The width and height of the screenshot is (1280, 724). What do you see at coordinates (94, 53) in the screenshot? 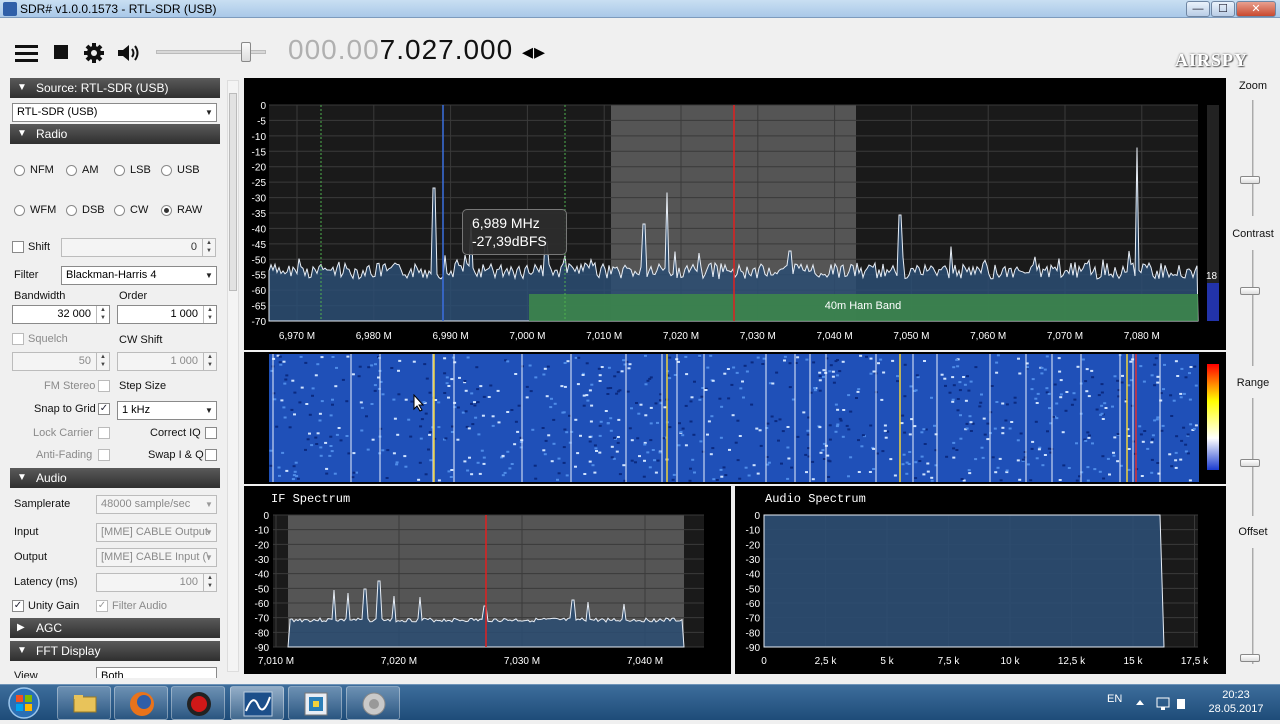
I see `gear-icon` at bounding box center [94, 53].